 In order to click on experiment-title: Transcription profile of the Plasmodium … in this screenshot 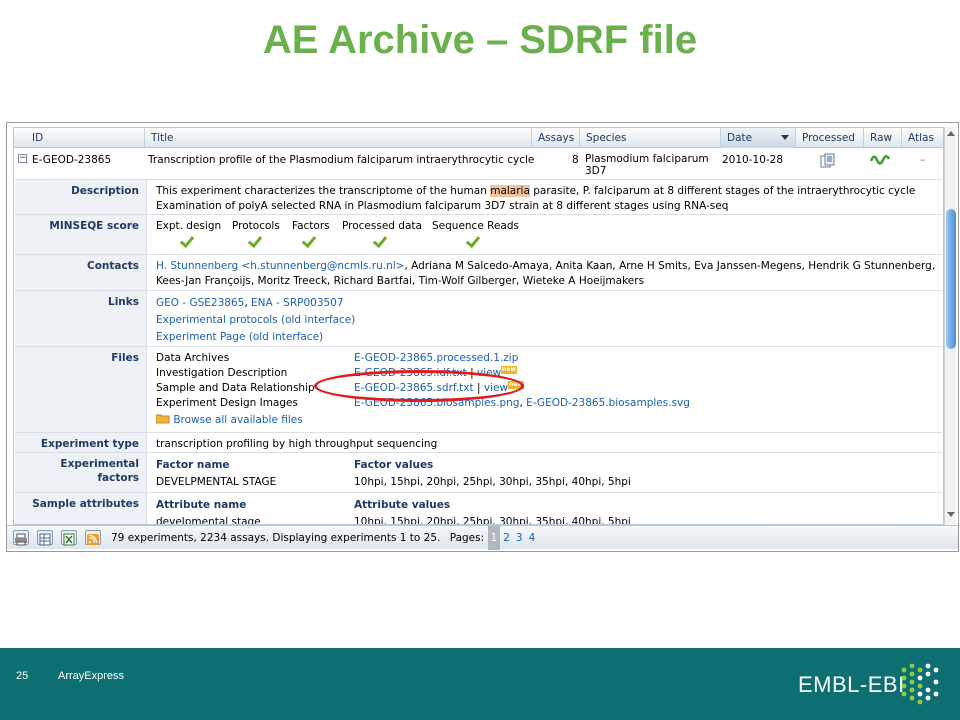, I will do `click(341, 160)`.